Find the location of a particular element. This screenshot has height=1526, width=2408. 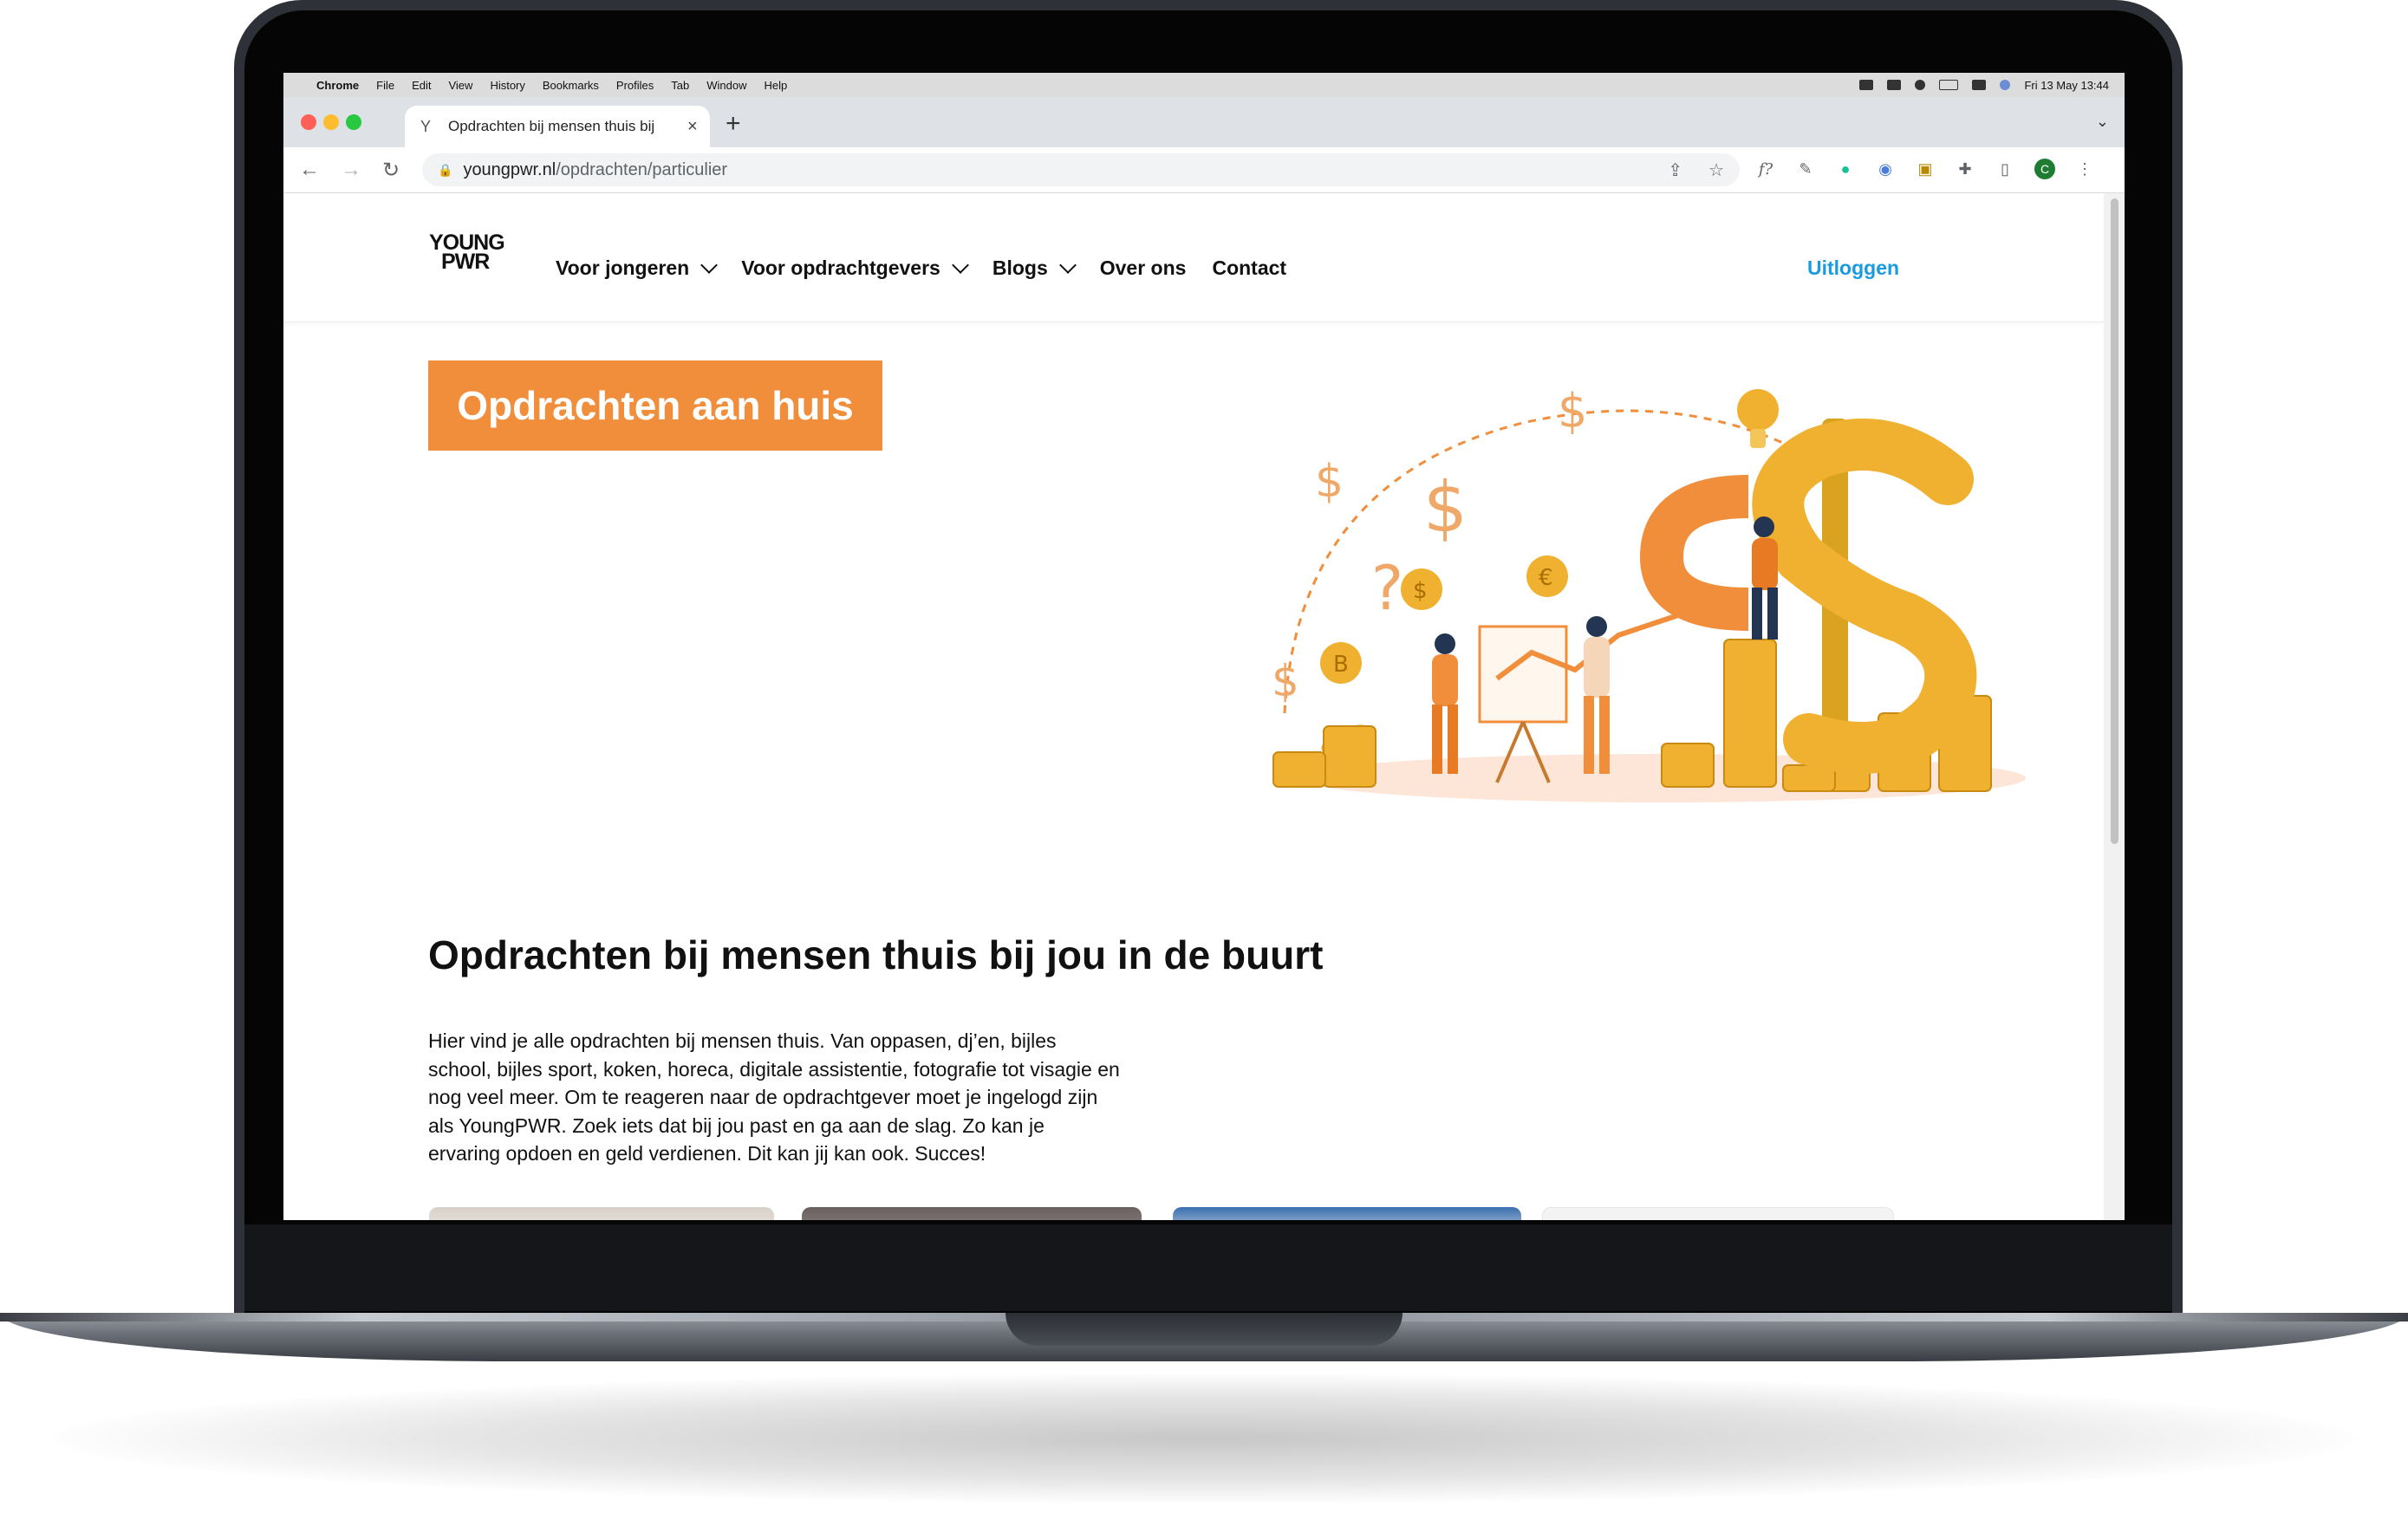

close-window-button is located at coordinates (308, 122).